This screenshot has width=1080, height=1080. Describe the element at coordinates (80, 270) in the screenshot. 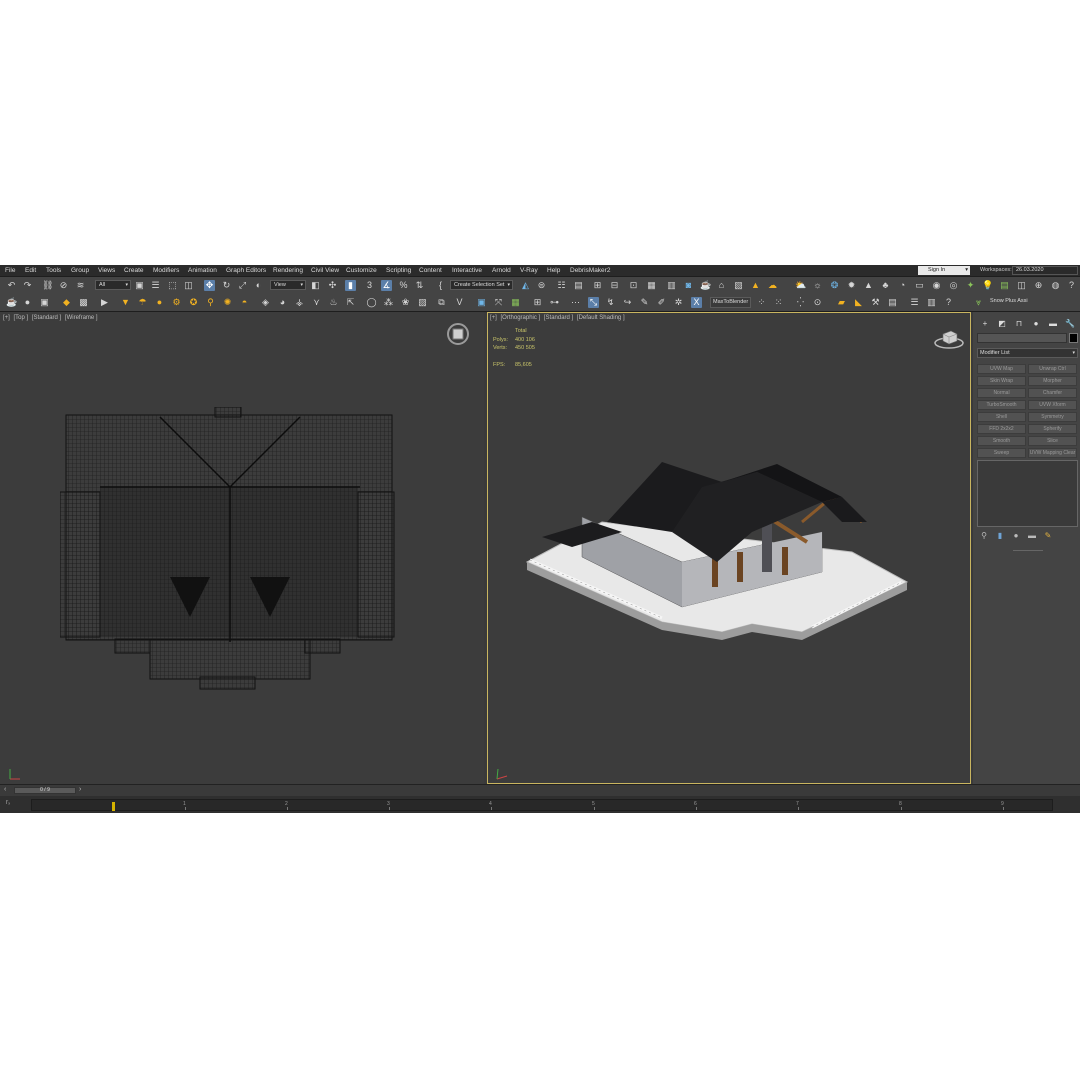

I see `menu-group: Group` at that location.